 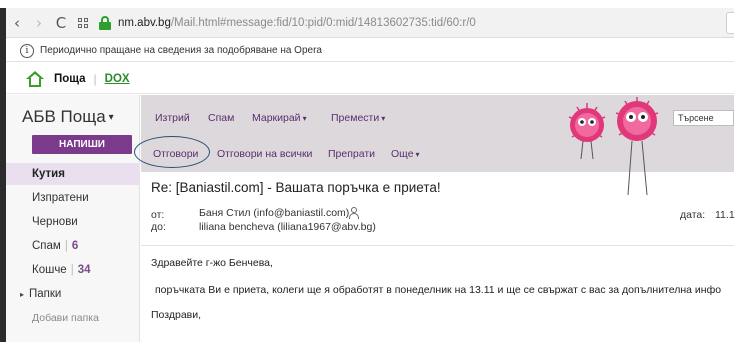 I want to click on reload-button: C, so click(x=61, y=23).